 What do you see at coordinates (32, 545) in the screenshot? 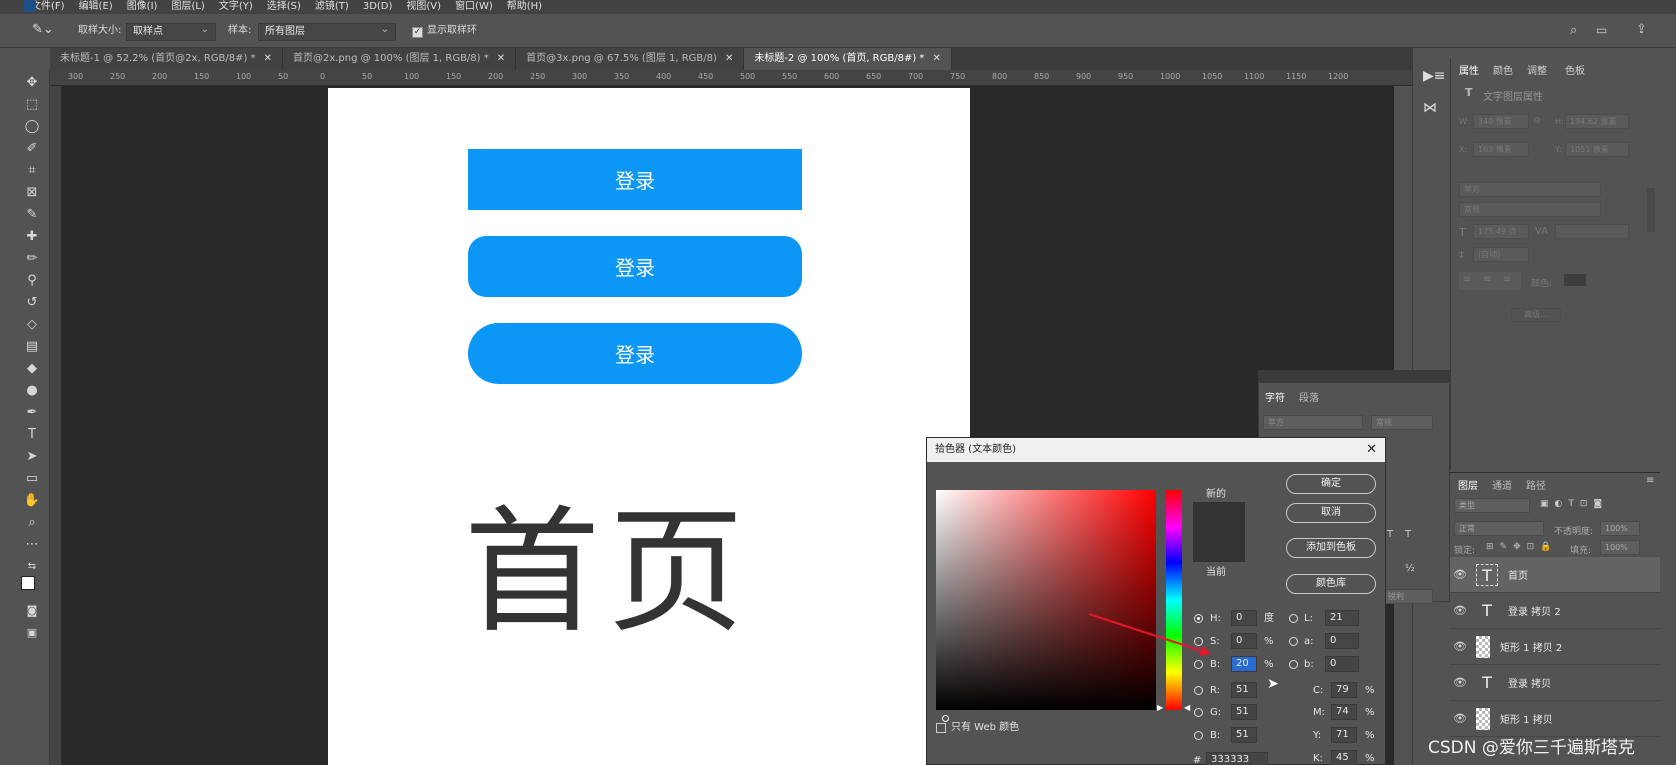
I see `more-tools-icon: ⋯` at bounding box center [32, 545].